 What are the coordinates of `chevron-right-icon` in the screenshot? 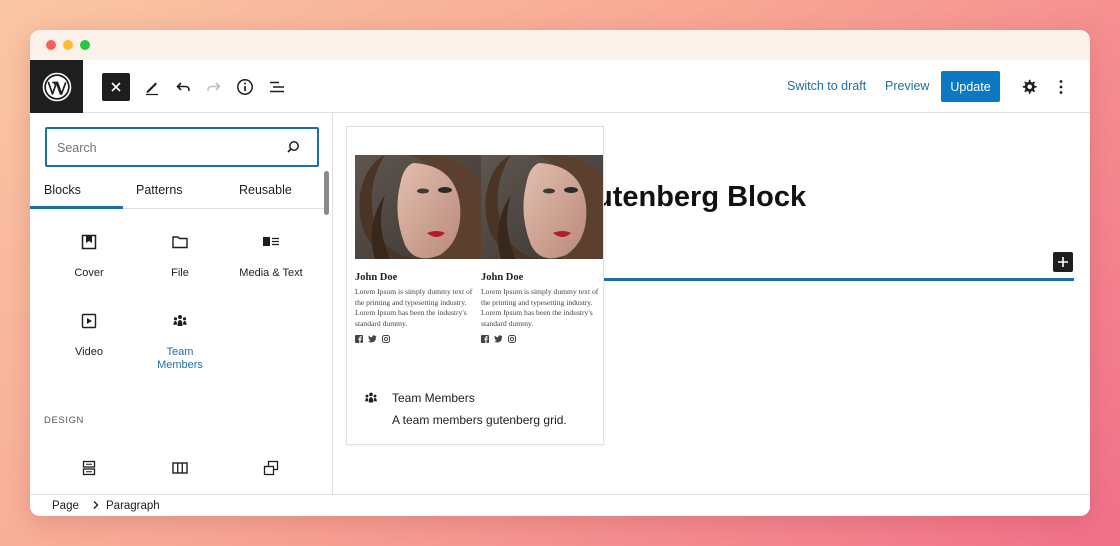 It's located at (96, 506).